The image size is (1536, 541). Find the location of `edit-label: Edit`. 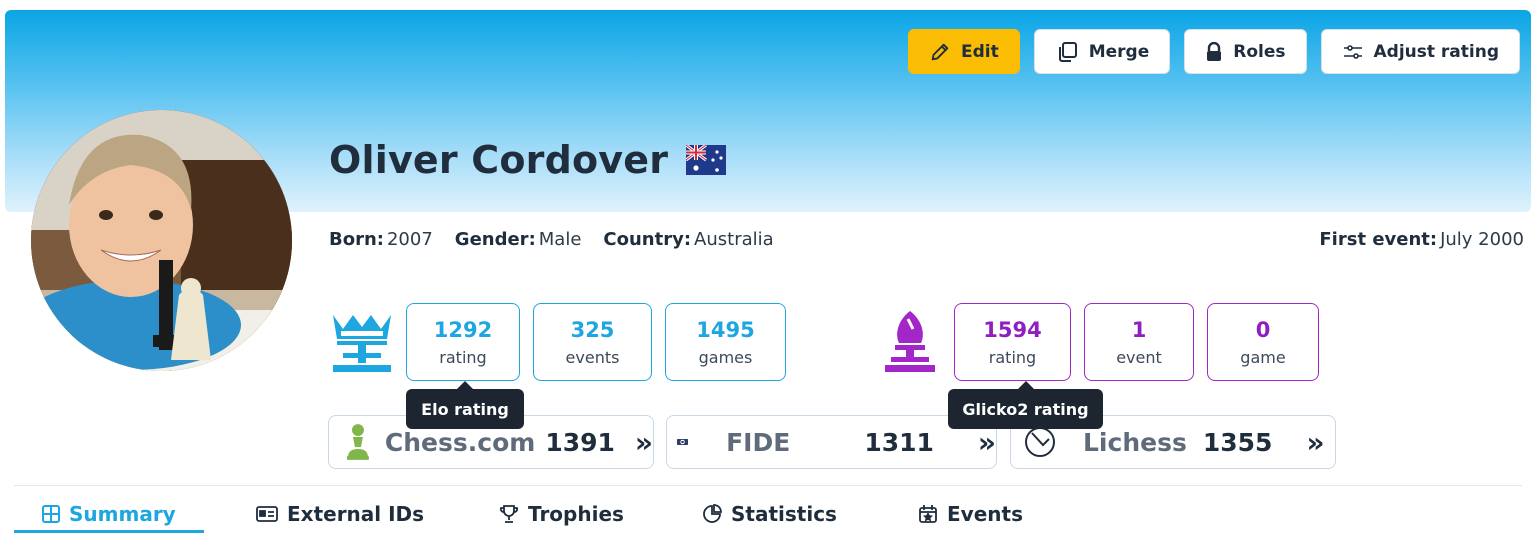

edit-label: Edit is located at coordinates (979, 51).